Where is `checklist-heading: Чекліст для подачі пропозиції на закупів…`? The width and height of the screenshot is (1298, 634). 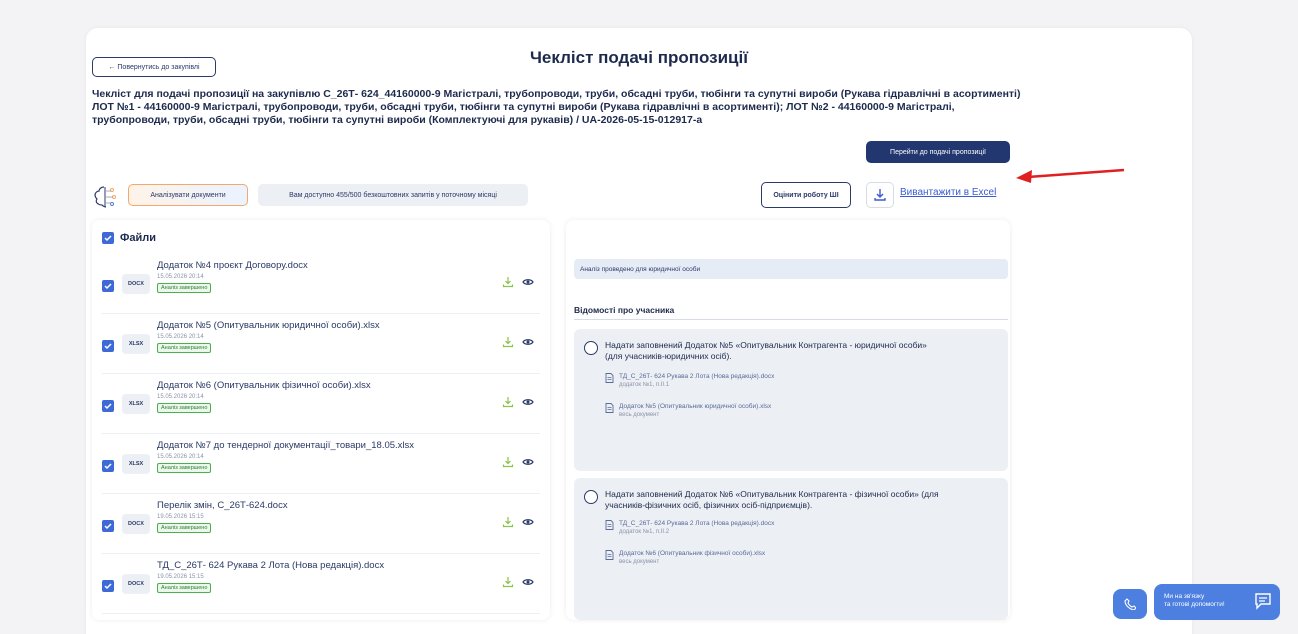 checklist-heading: Чекліст для подачі пропозиції на закупів… is located at coordinates (556, 107).